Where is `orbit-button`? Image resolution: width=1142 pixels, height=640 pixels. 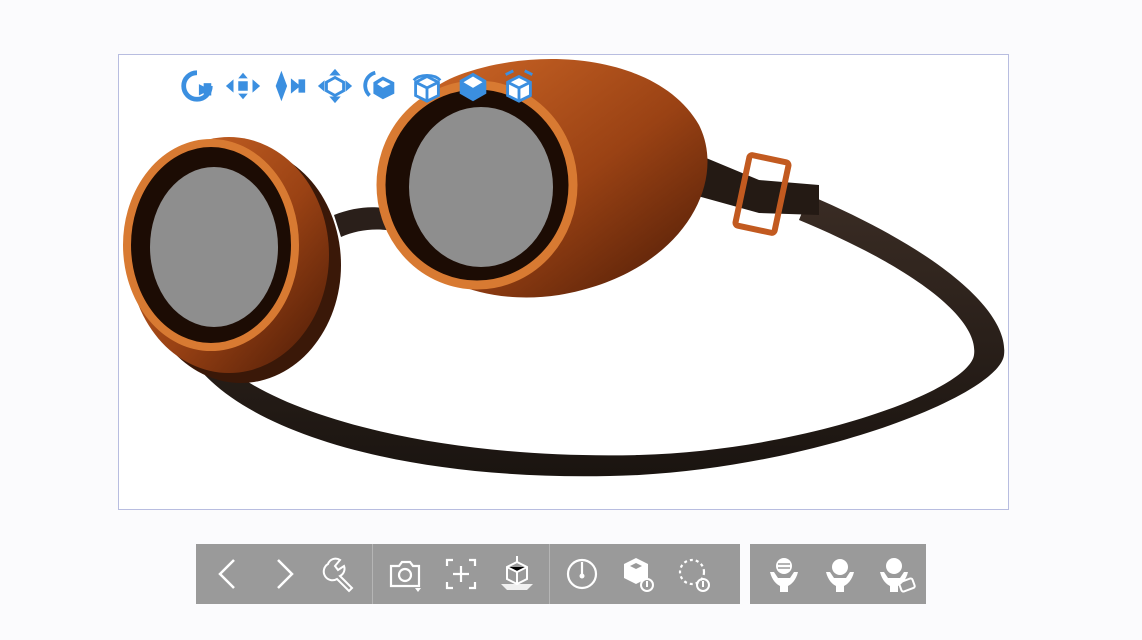 orbit-button is located at coordinates (427, 86).